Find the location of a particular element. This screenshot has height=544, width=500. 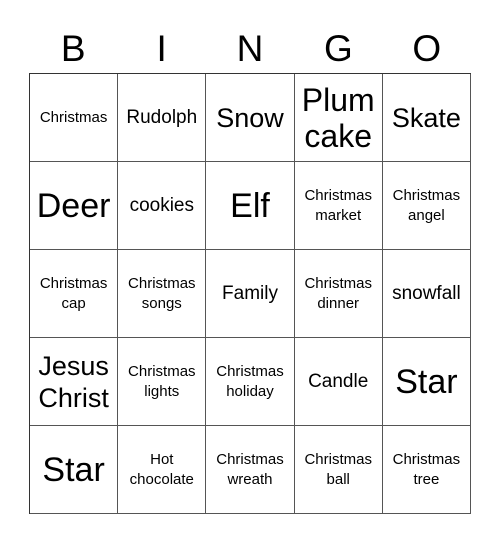

bingo-cell: snowfall is located at coordinates (426, 294).